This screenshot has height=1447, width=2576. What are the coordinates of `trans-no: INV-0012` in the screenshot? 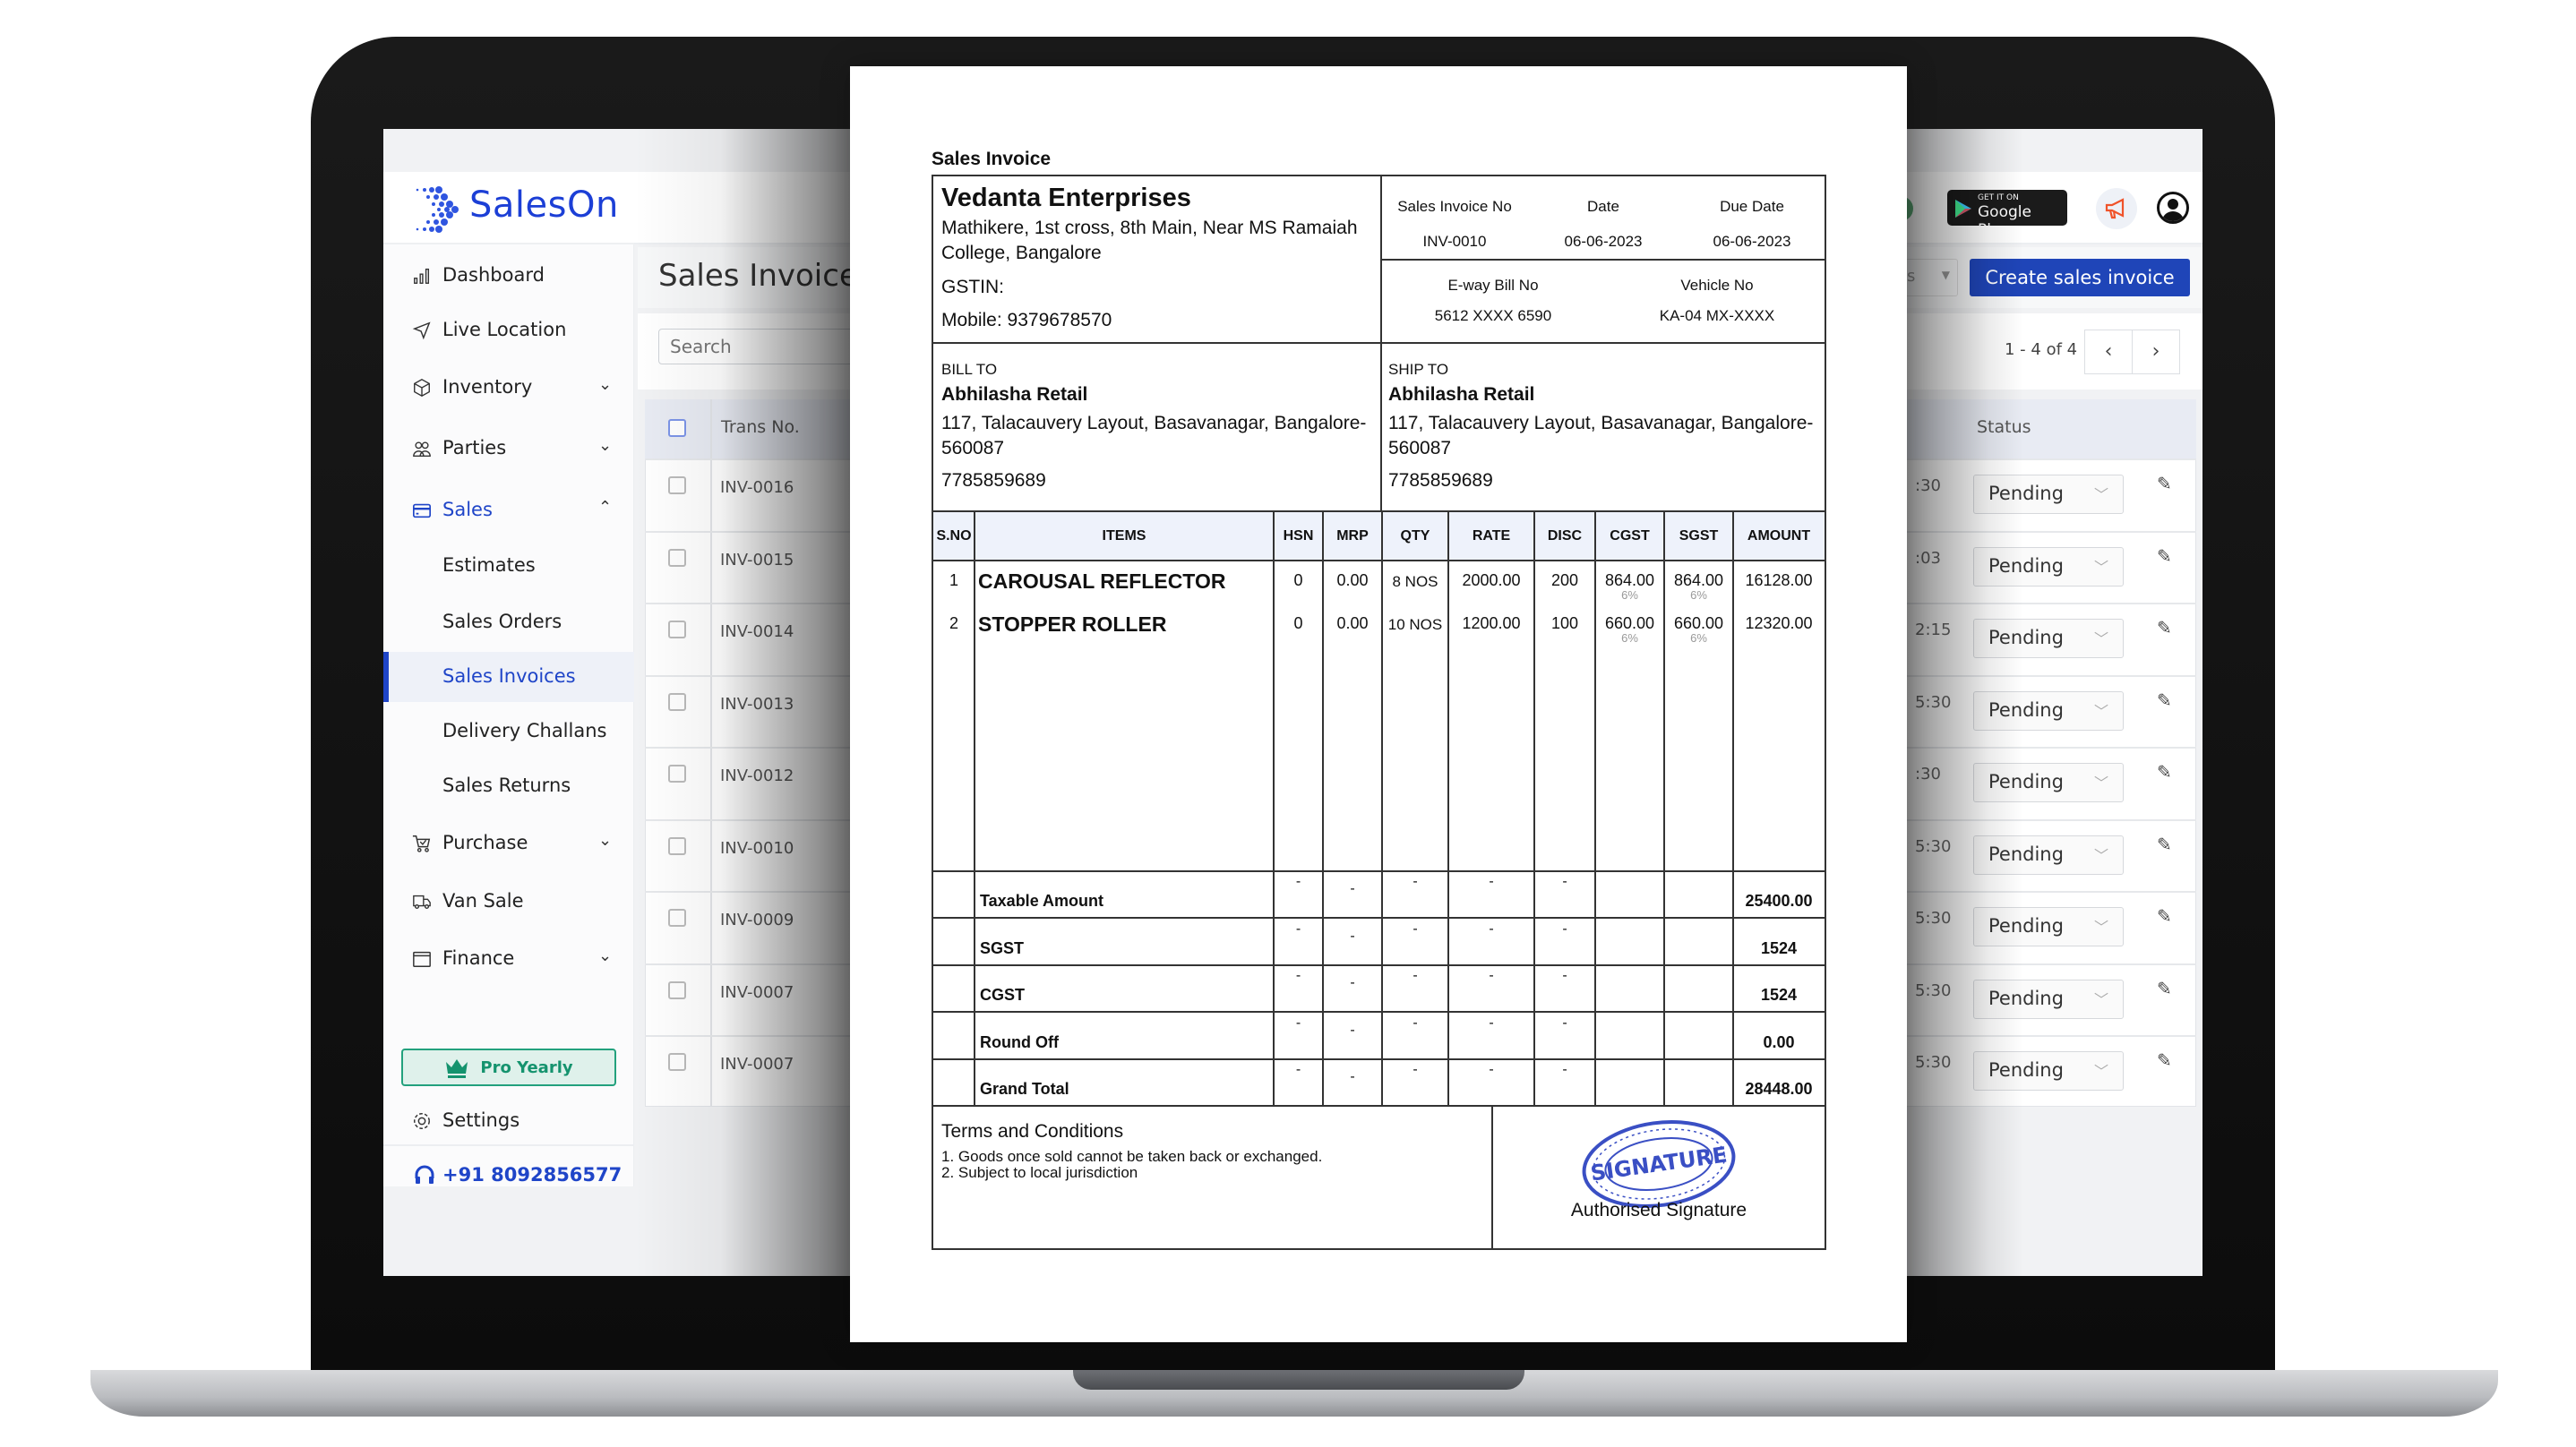 It's located at (757, 775).